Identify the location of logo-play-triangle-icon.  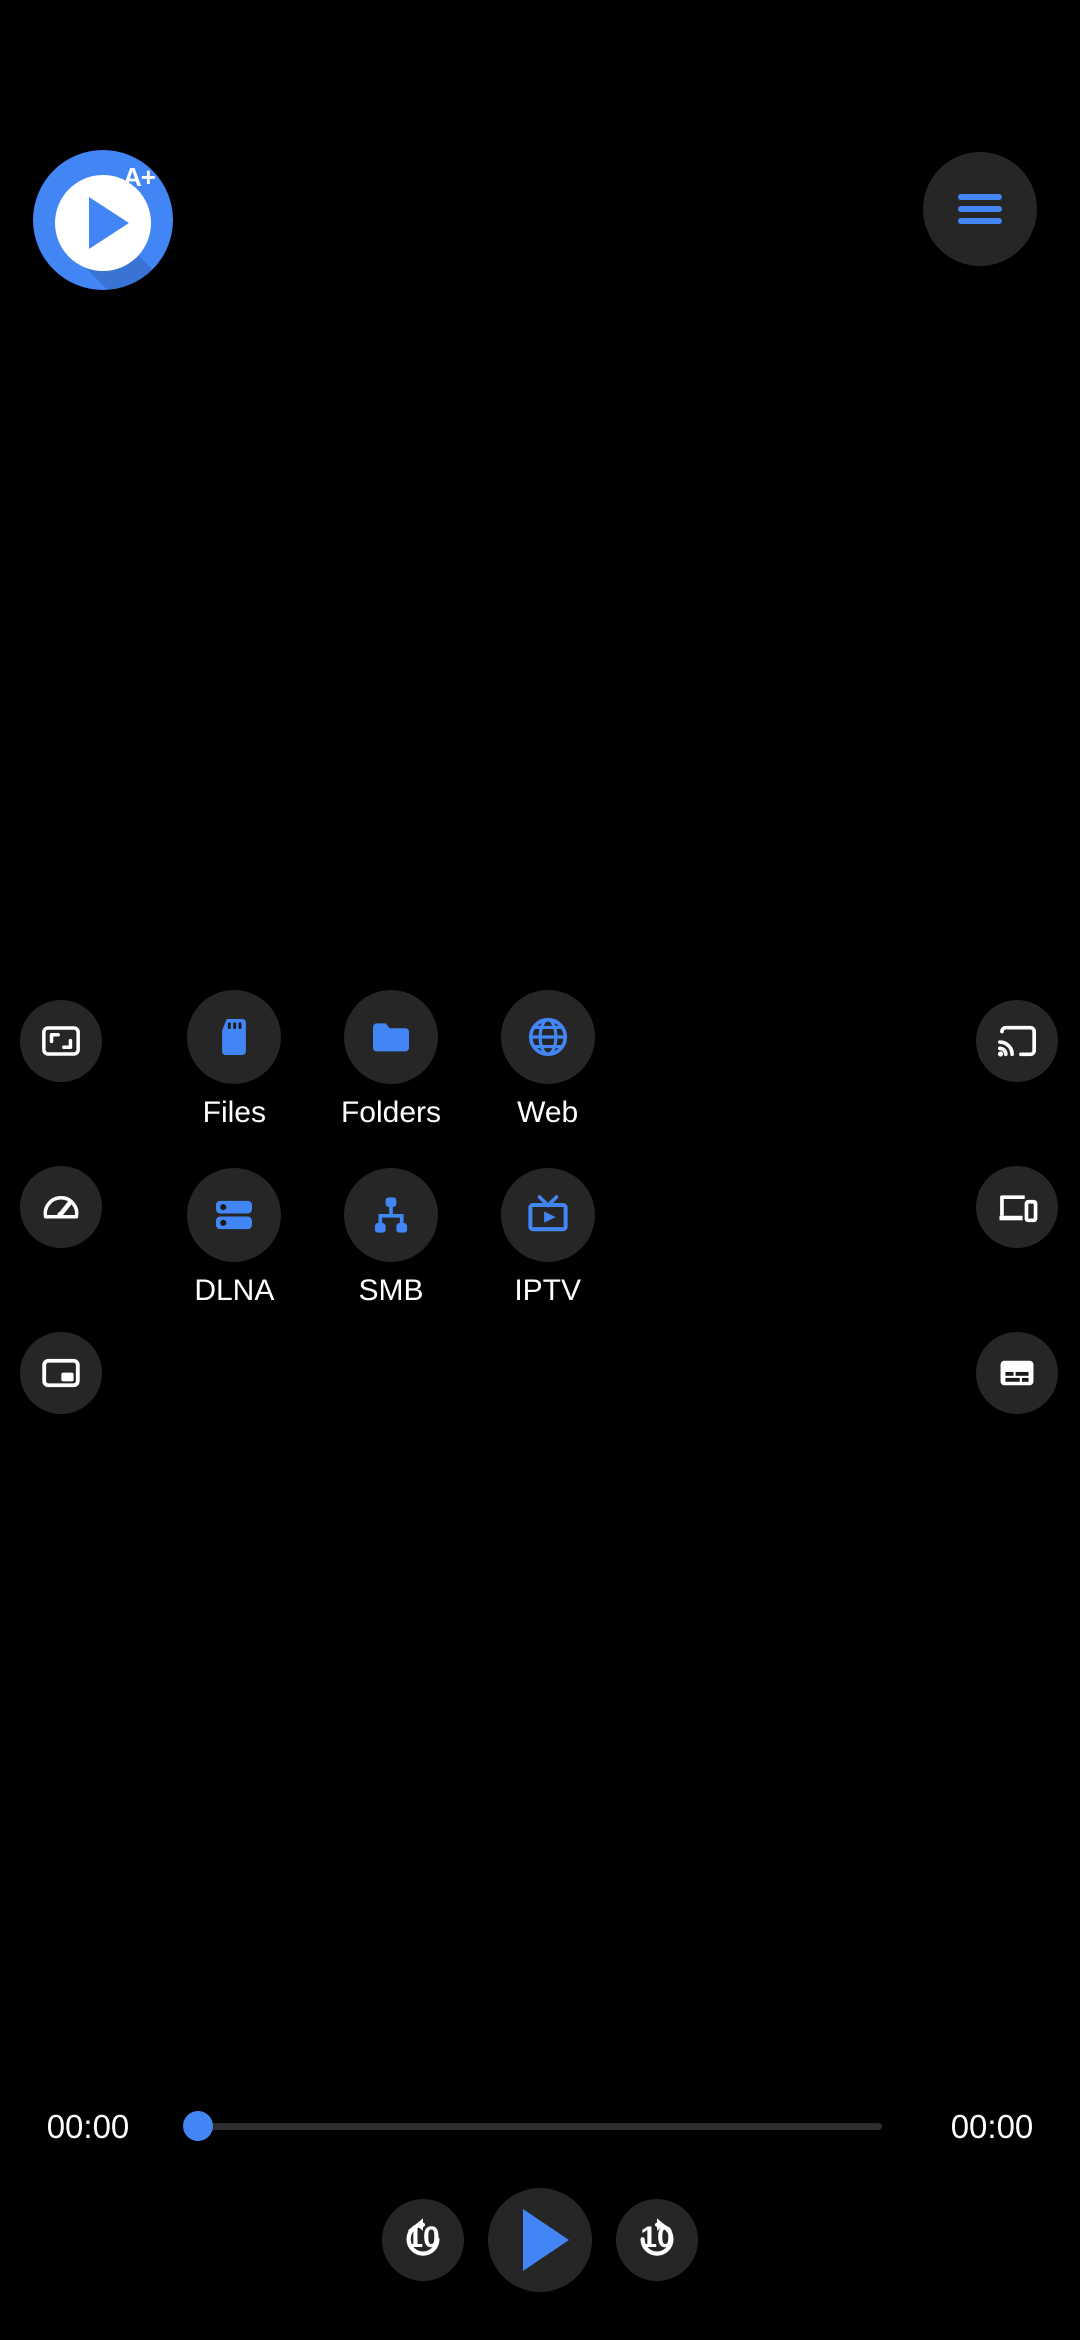
(108, 222).